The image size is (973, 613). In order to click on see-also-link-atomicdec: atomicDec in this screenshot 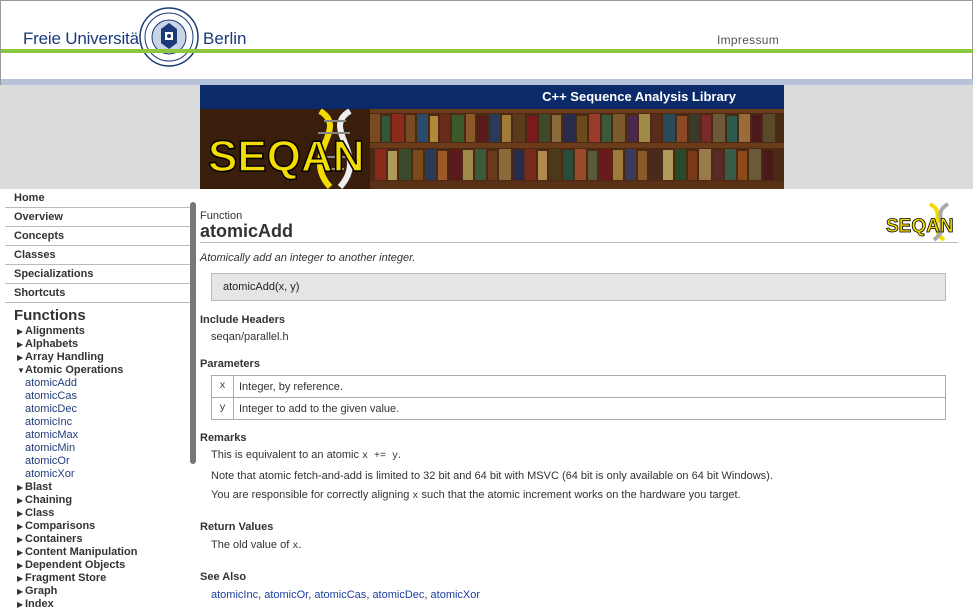, I will do `click(398, 595)`.